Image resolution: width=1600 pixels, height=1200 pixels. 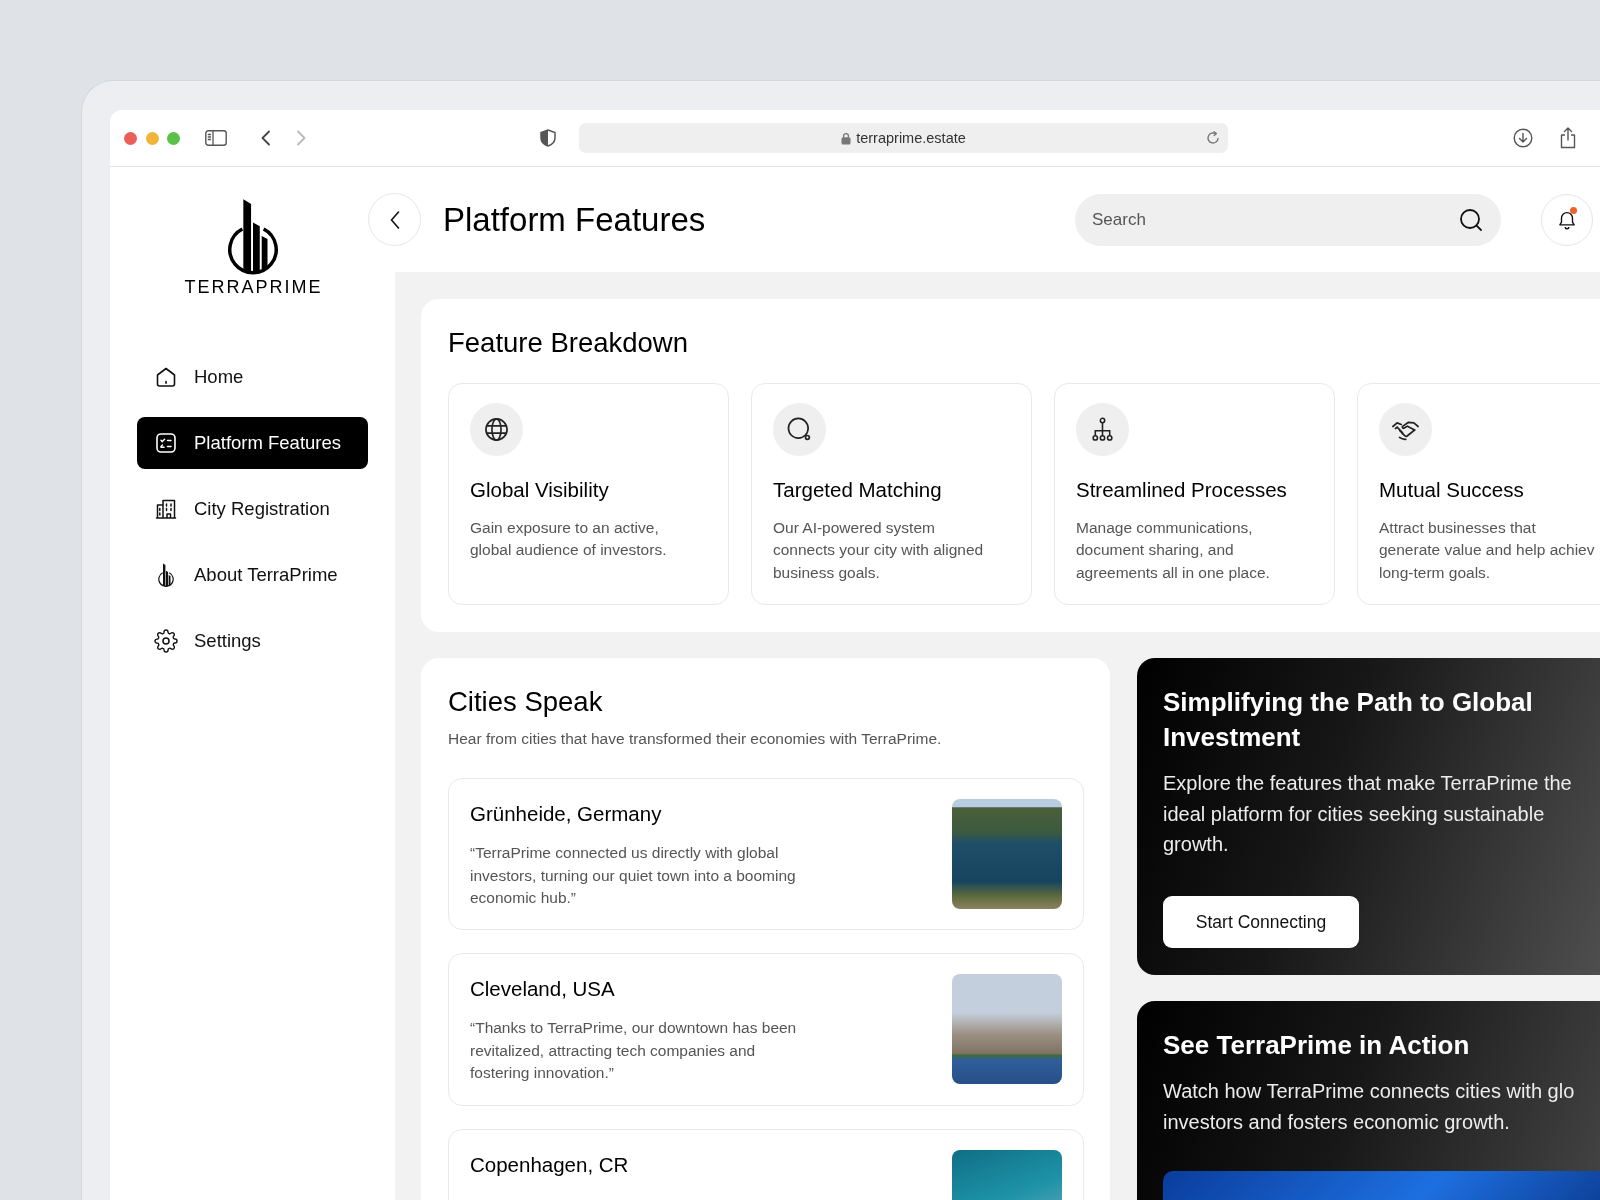 I want to click on feature-title: Streamlined Processes, so click(x=1182, y=490).